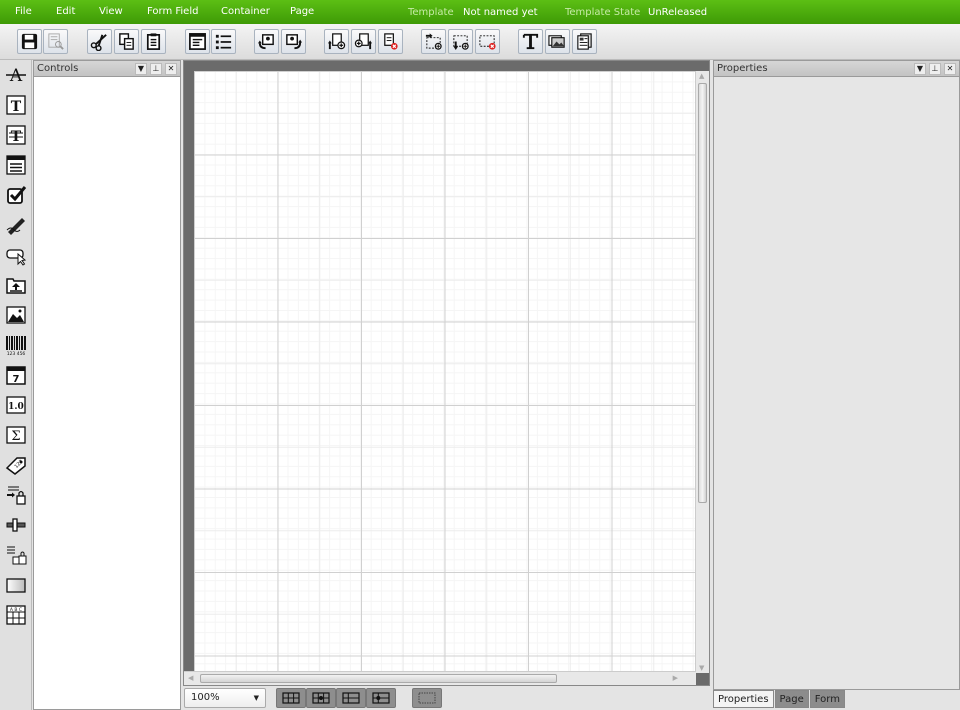 This screenshot has height=710, width=960. I want to click on list-icon, so click(223, 42).